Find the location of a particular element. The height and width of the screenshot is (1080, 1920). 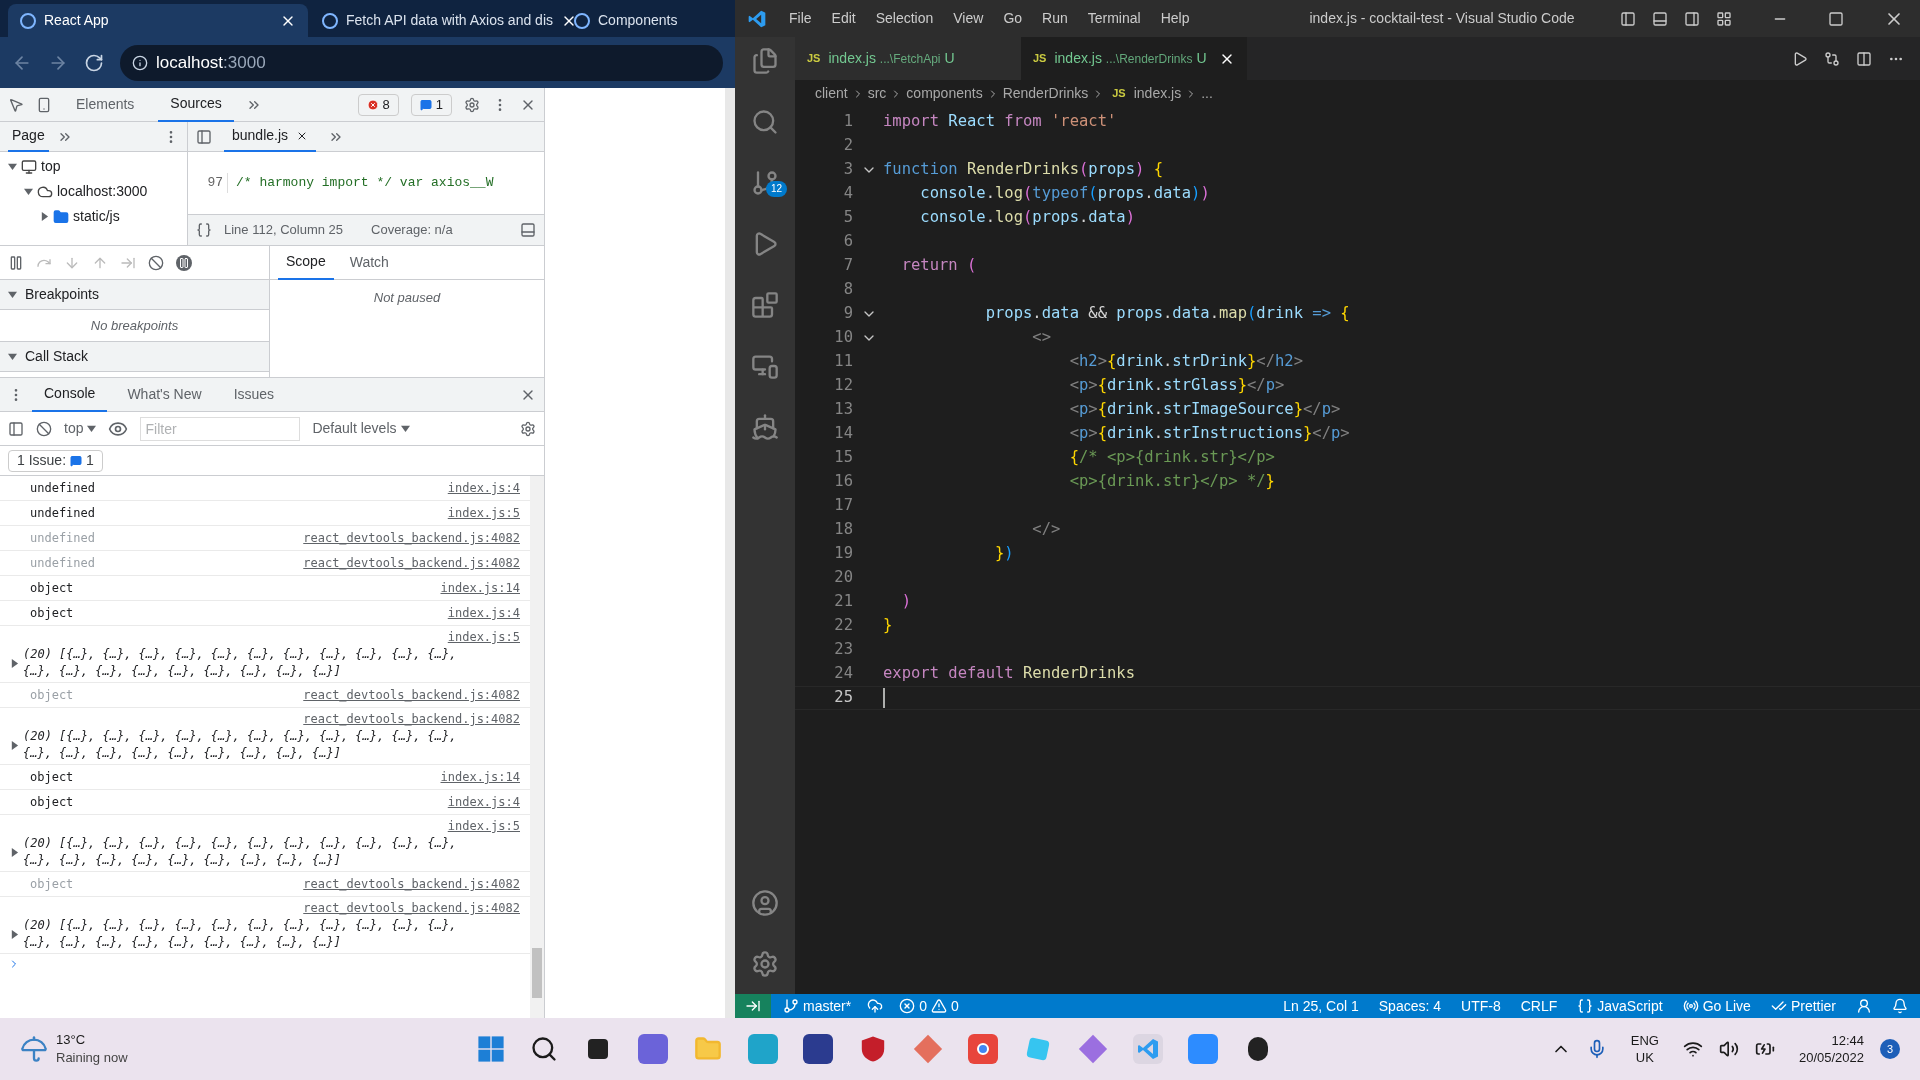

windows-logo-icon is located at coordinates (491, 1049).